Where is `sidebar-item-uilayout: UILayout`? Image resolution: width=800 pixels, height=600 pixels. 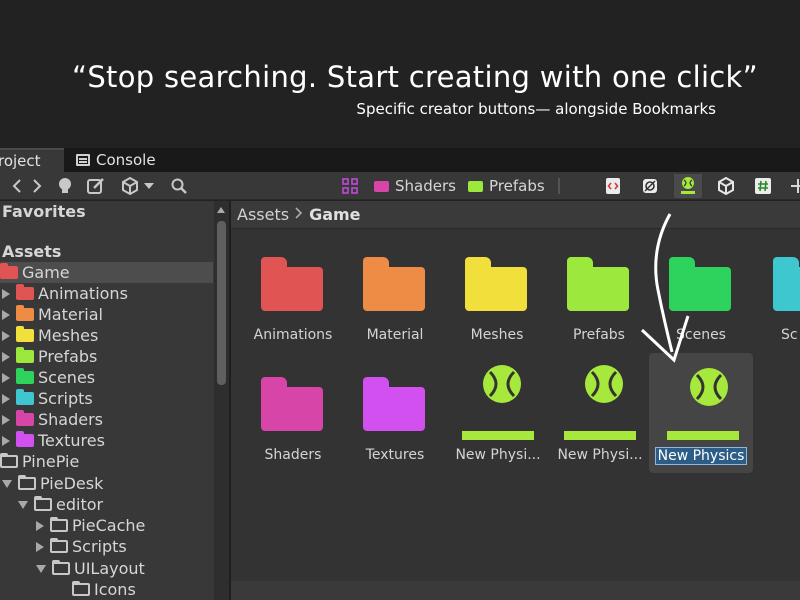
sidebar-item-uilayout: UILayout is located at coordinates (106, 568).